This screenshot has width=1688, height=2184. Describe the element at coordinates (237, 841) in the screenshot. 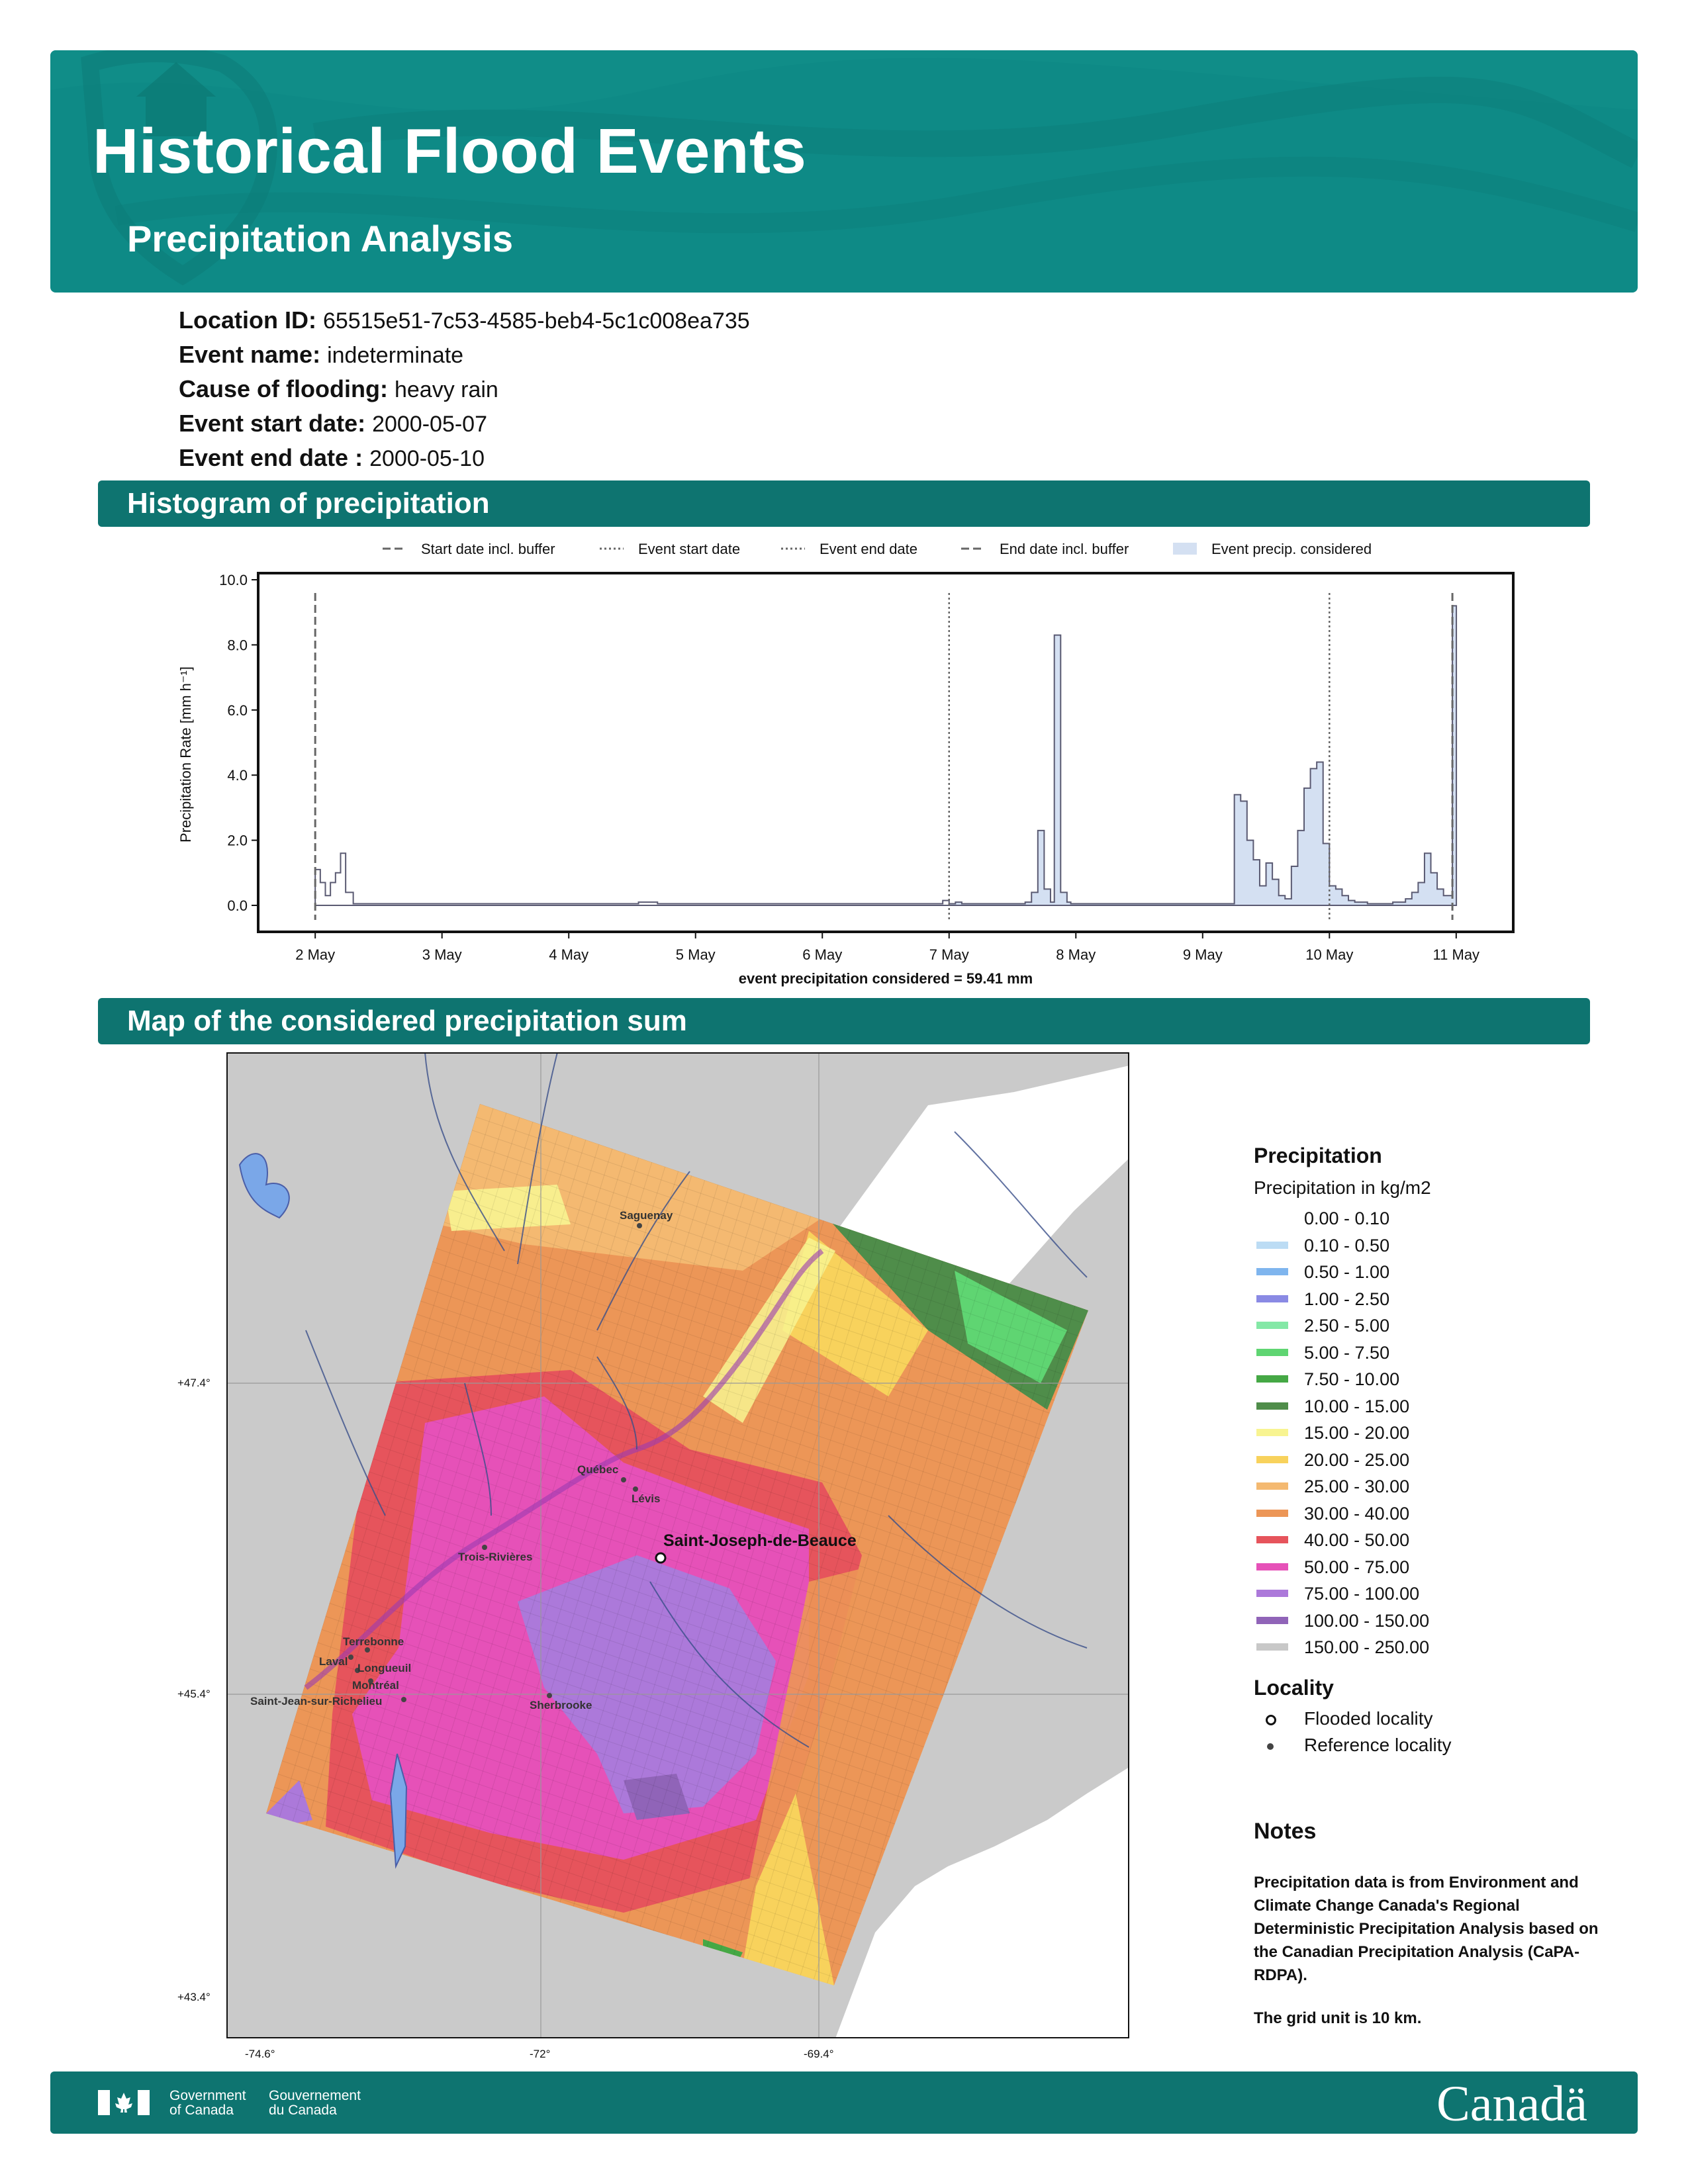

I see `y-tick-label: 2.0` at that location.